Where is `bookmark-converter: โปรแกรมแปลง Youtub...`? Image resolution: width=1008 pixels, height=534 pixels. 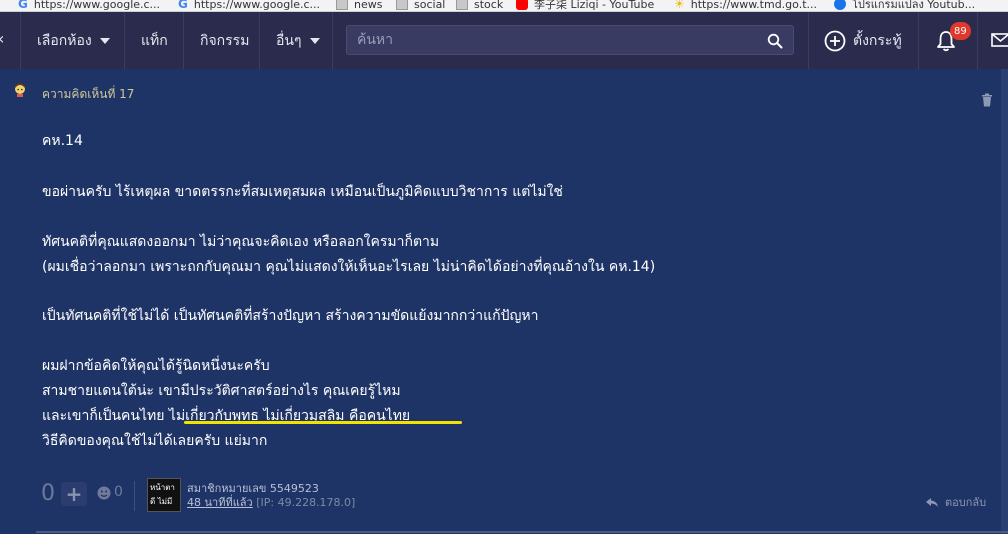 bookmark-converter: โปรแกรมแปลง Youtub... is located at coordinates (905, 5).